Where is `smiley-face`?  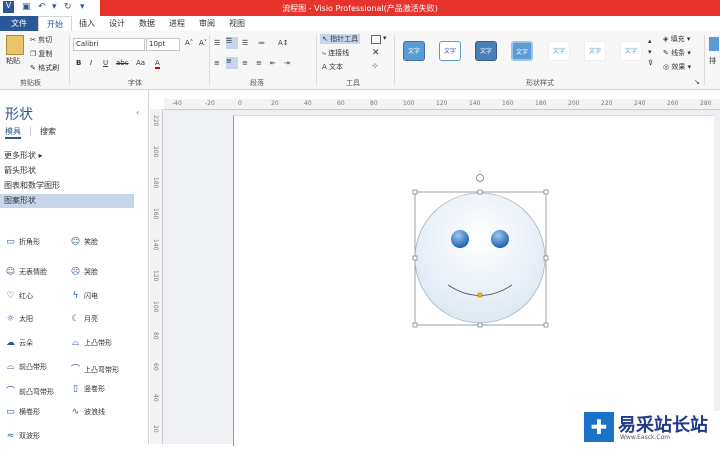 smiley-face is located at coordinates (480, 258).